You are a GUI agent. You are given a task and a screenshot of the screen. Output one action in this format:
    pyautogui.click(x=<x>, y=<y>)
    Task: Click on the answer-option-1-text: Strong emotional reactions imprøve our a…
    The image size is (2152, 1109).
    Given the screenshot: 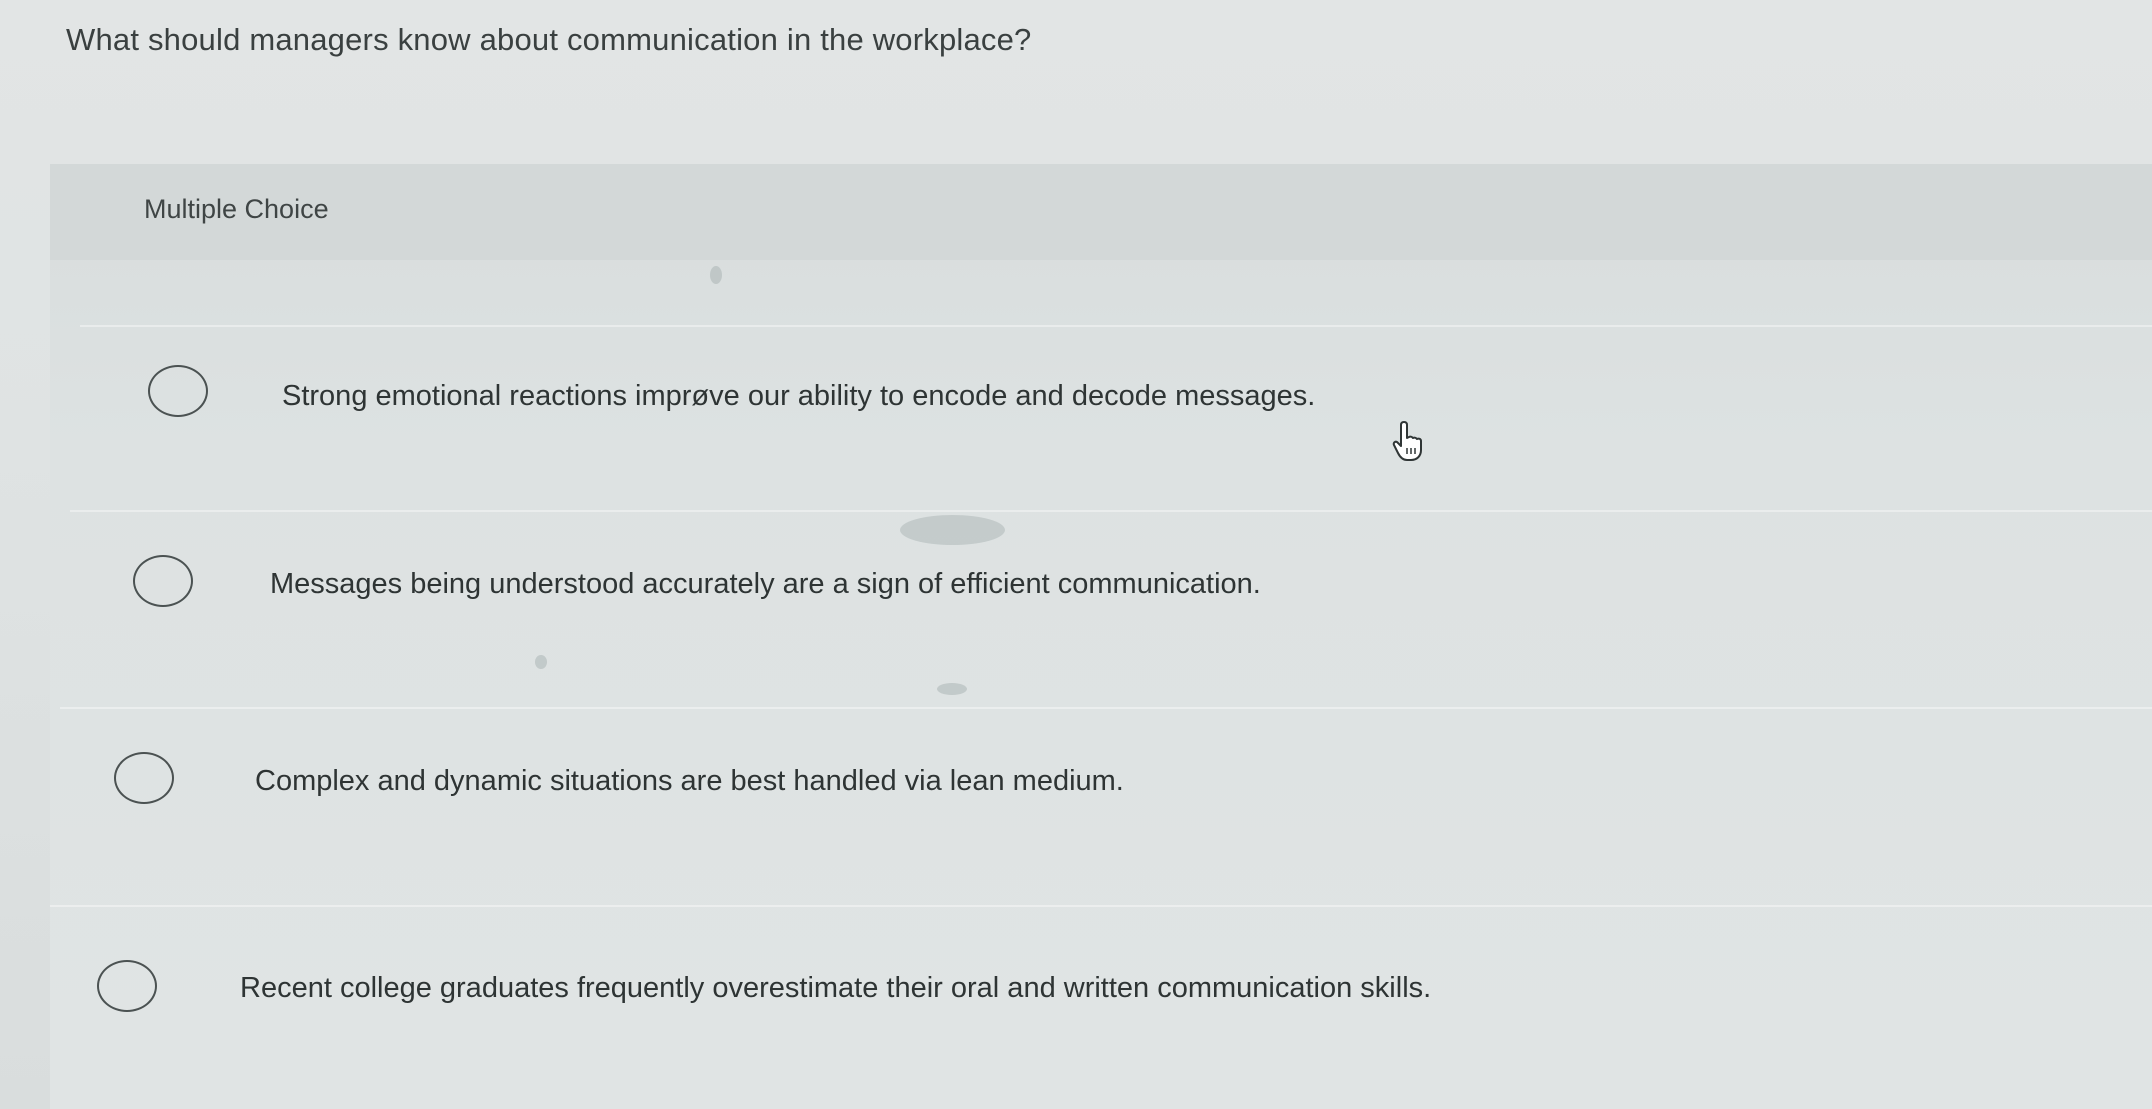 What is the action you would take?
    pyautogui.click(x=798, y=396)
    